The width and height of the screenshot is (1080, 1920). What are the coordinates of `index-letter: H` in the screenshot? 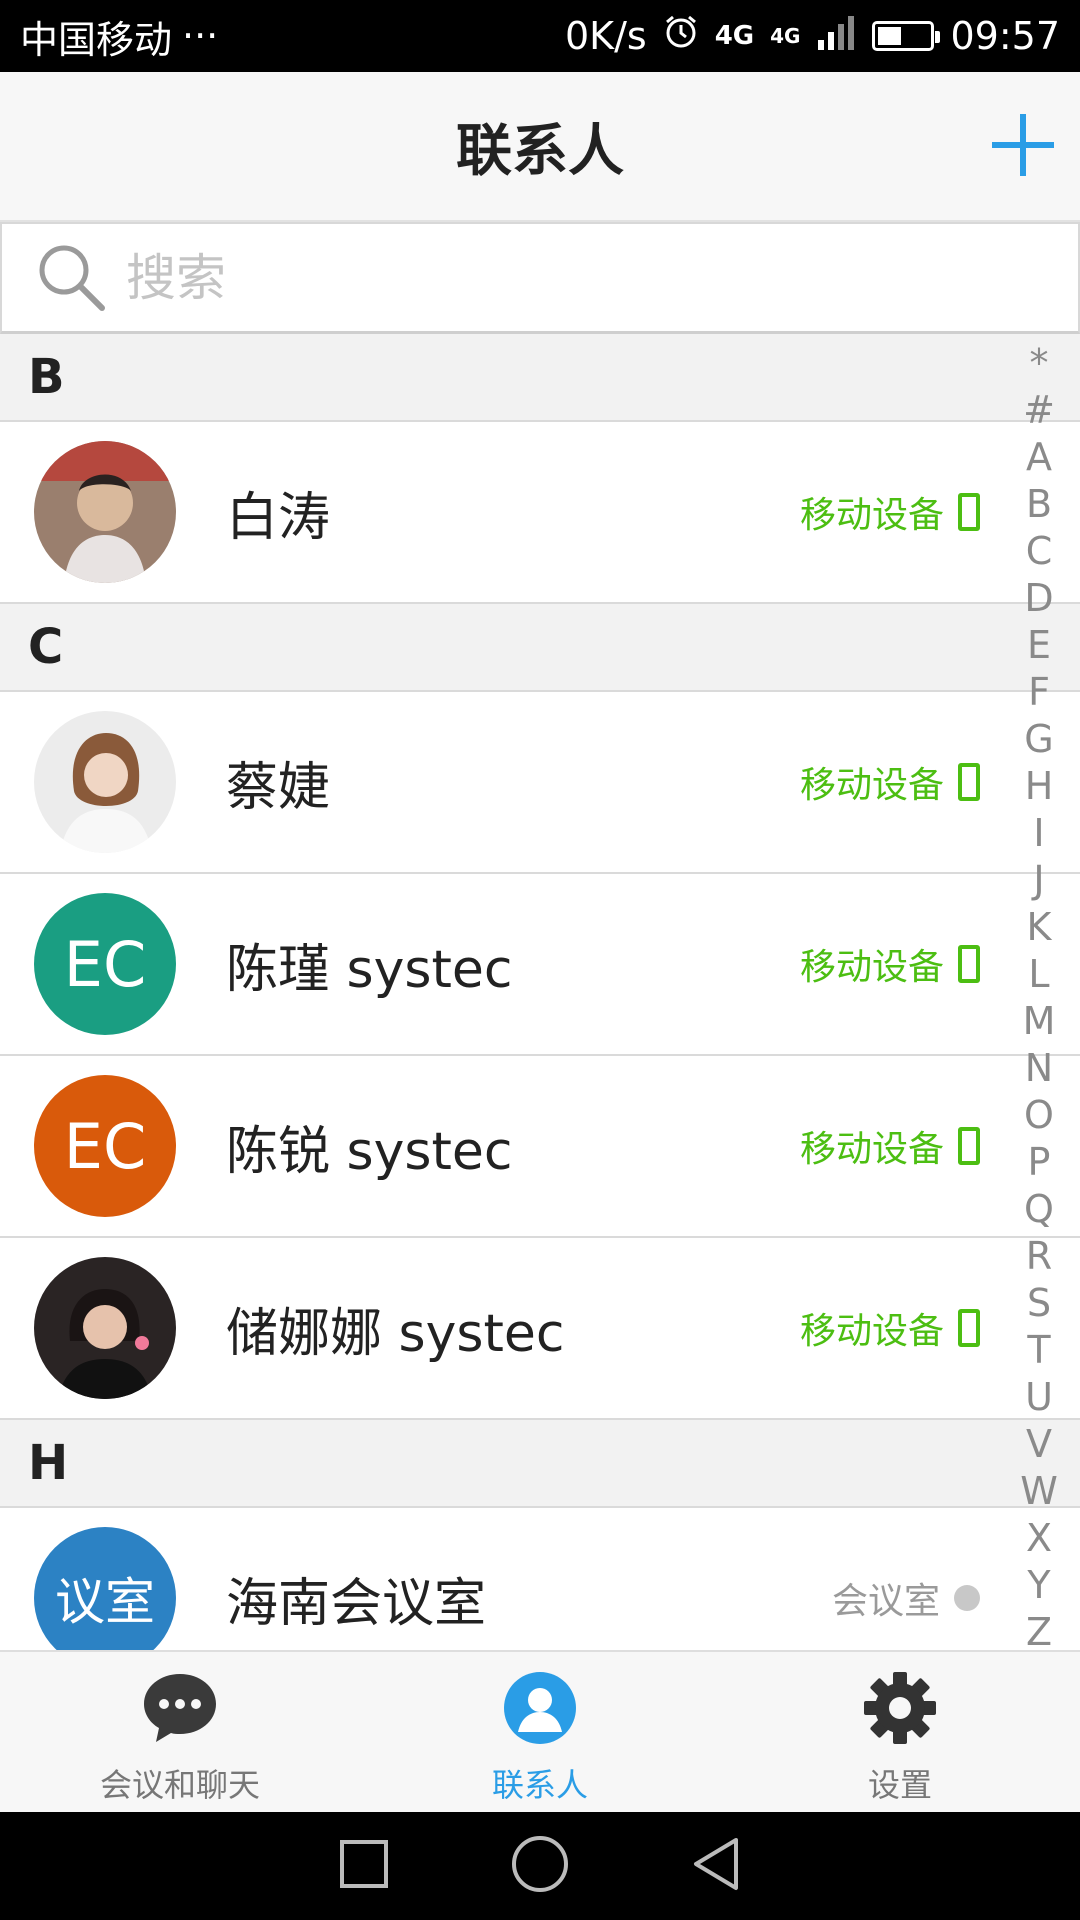 It's located at (1039, 786).